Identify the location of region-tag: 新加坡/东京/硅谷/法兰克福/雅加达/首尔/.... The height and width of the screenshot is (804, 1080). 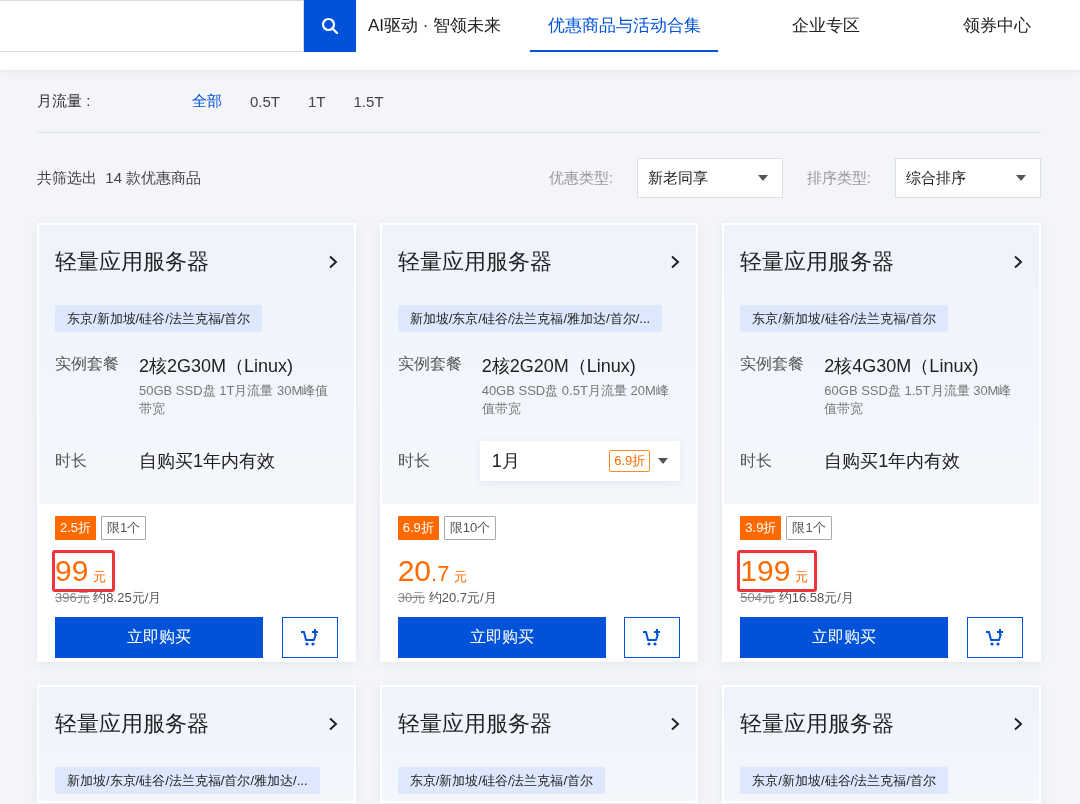
(530, 318).